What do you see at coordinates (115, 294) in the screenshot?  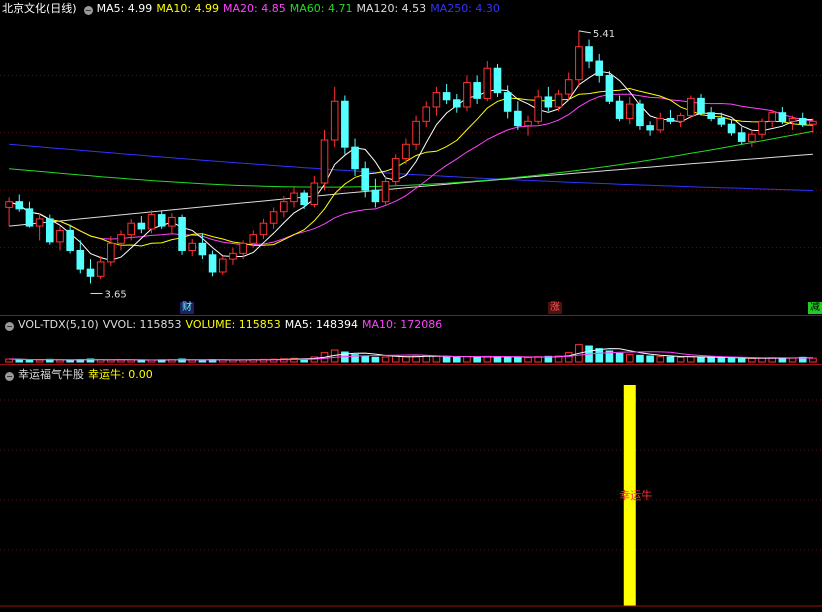 I see `low-marker-label: 3.65` at bounding box center [115, 294].